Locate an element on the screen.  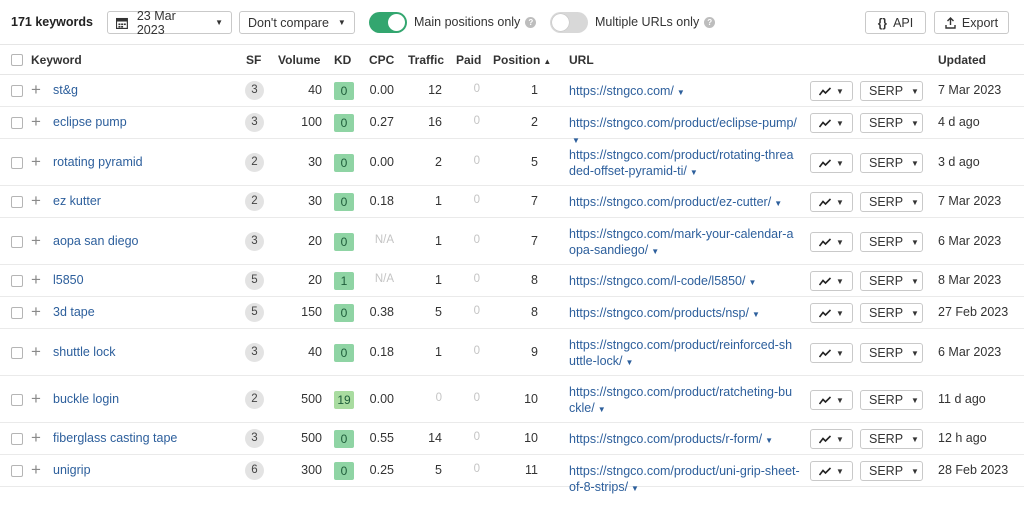
multiple-urls-toggle is located at coordinates (569, 22).